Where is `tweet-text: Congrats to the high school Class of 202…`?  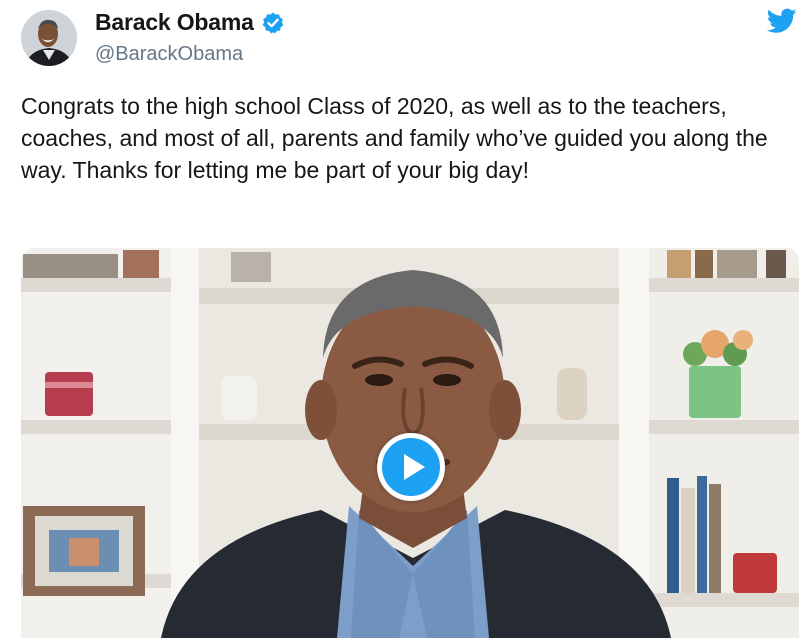 tweet-text: Congrats to the high school Class of 202… is located at coordinates (394, 138).